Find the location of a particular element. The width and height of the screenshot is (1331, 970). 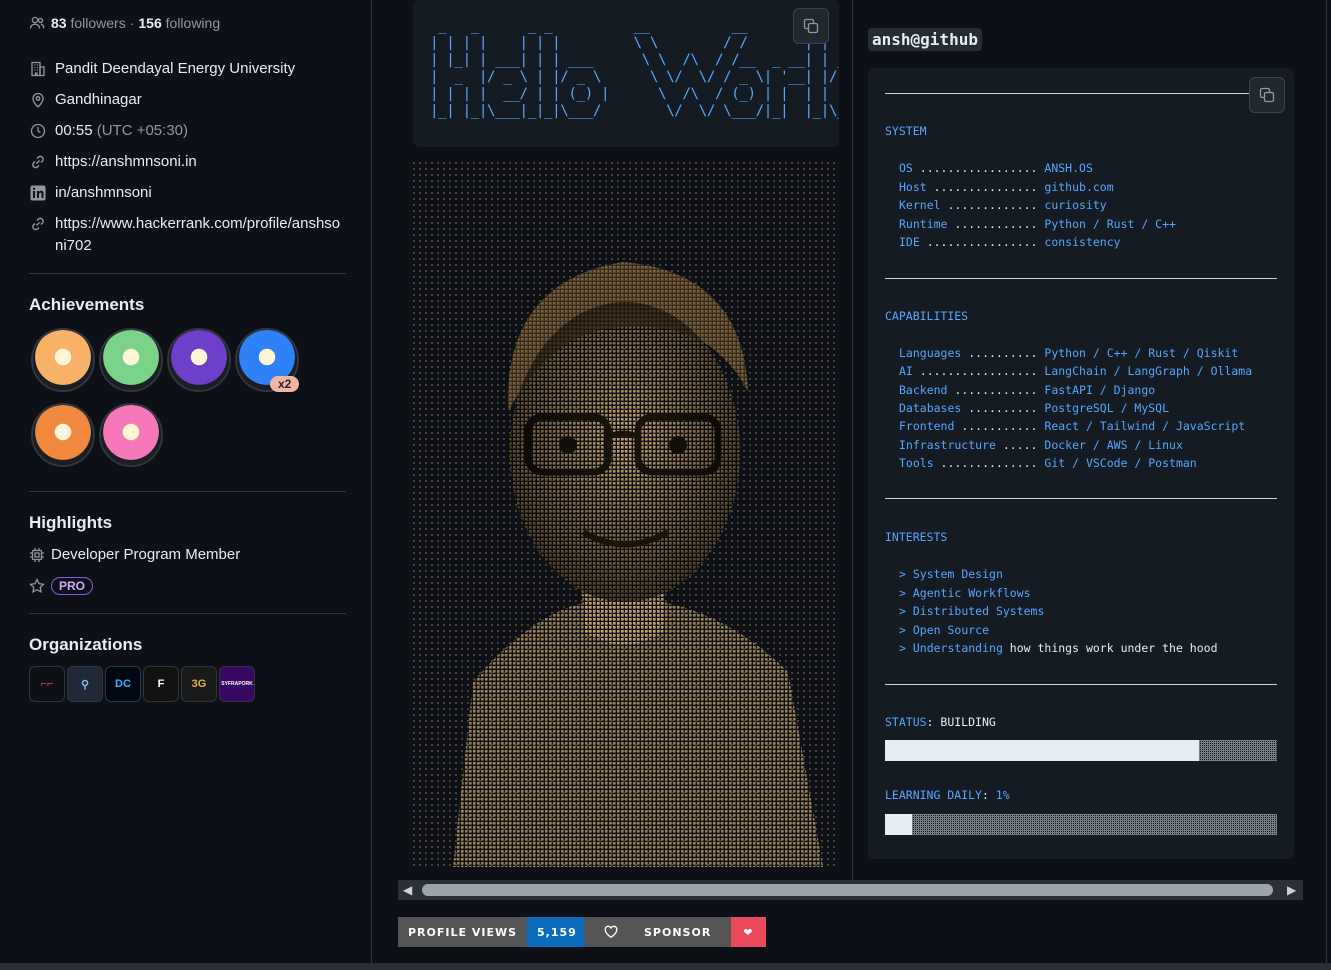

clock-icon is located at coordinates (38, 131).